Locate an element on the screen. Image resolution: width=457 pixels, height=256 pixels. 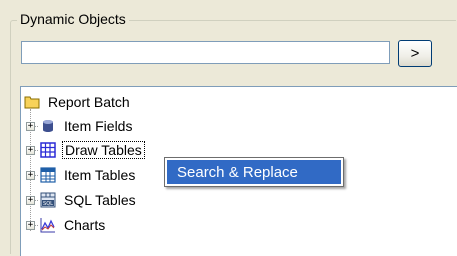
tree-node-report-batch: Report Batch is located at coordinates (78, 102).